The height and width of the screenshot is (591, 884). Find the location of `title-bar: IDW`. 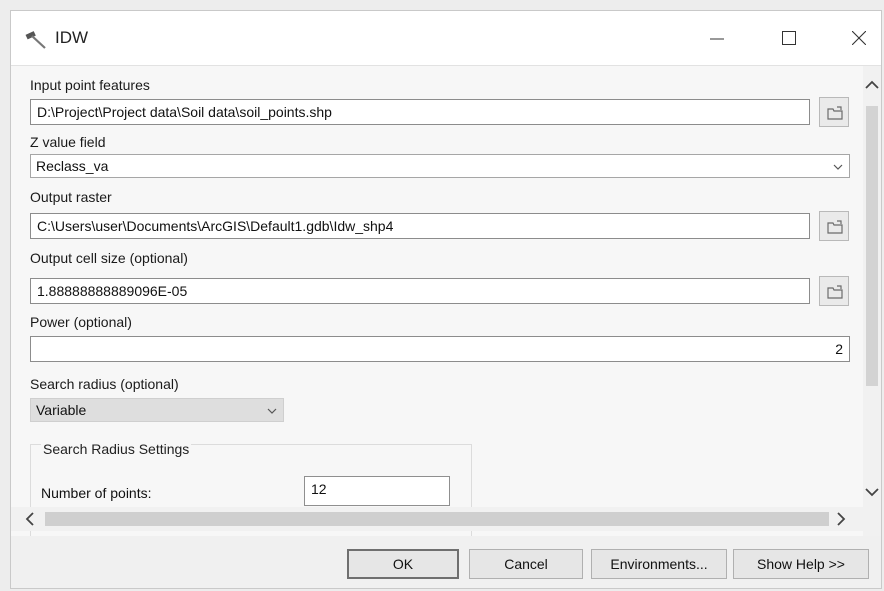

title-bar: IDW is located at coordinates (446, 38).